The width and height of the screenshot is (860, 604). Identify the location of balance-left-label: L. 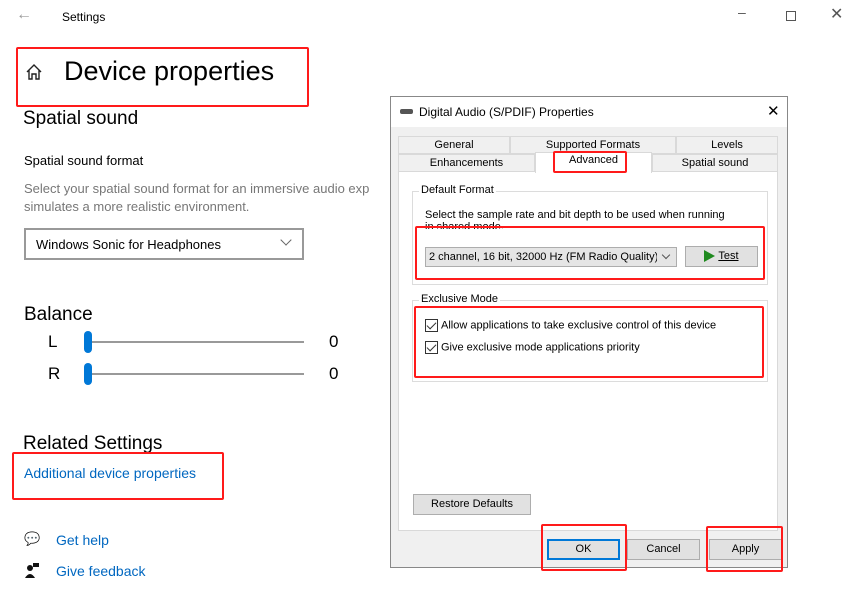
(53, 341).